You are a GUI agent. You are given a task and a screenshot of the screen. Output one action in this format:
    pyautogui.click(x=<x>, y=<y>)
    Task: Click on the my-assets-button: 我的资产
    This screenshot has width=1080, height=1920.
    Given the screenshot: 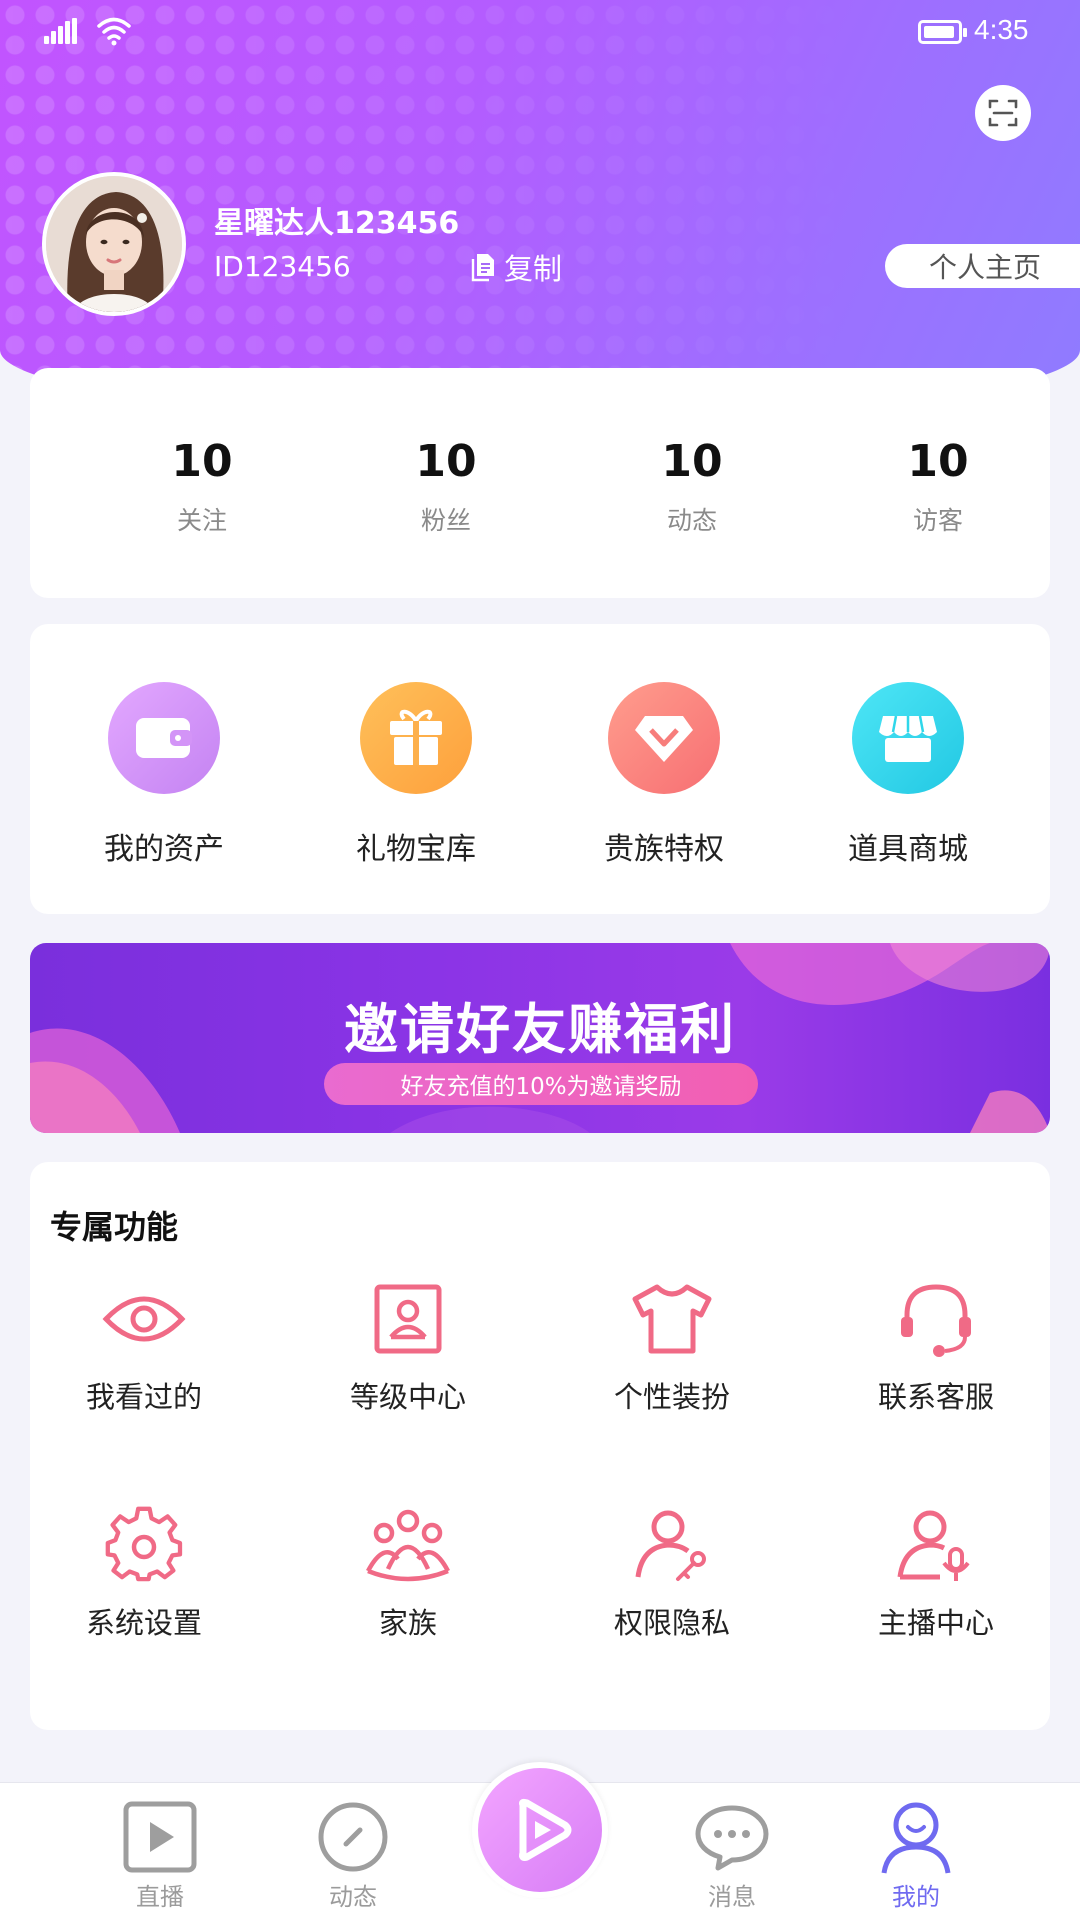 What is the action you would take?
    pyautogui.click(x=164, y=775)
    